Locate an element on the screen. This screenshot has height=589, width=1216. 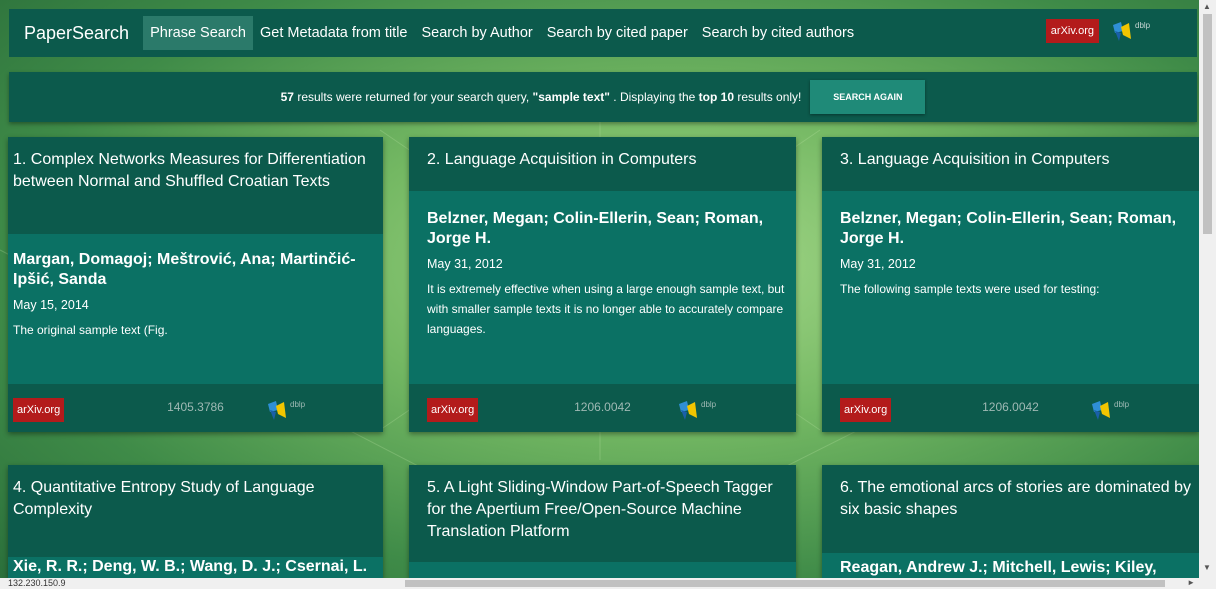
nav-search-by-author: Search by Author is located at coordinates (476, 33).